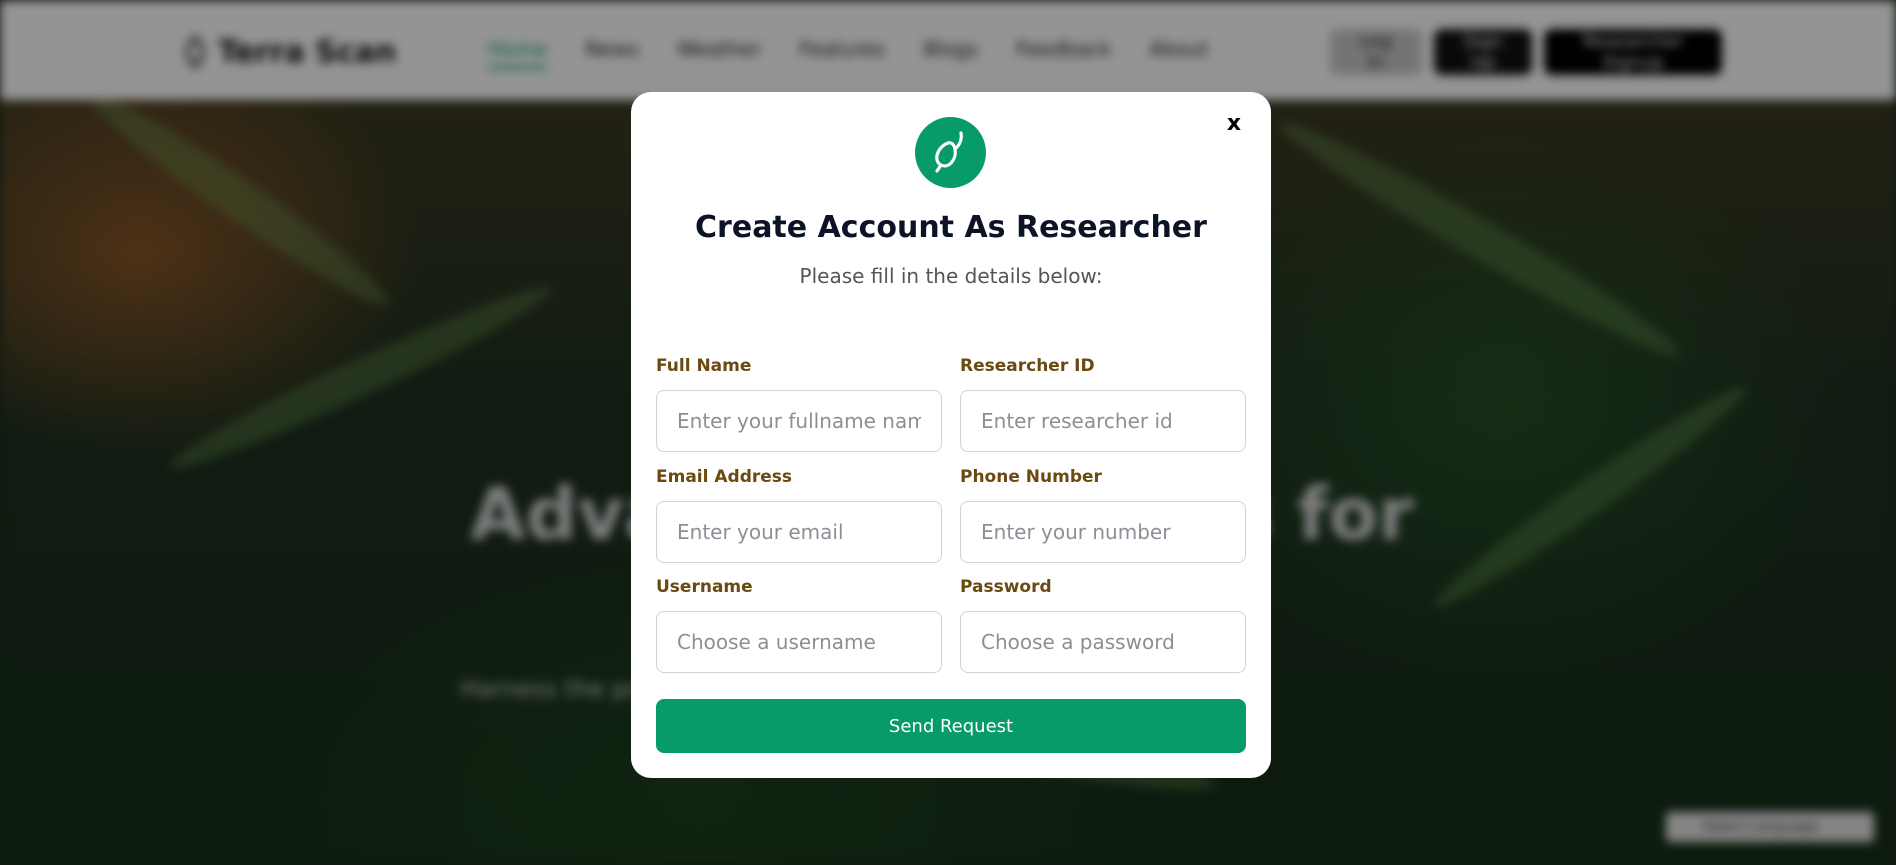  Describe the element at coordinates (1006, 587) in the screenshot. I see `password-label: Password` at that location.